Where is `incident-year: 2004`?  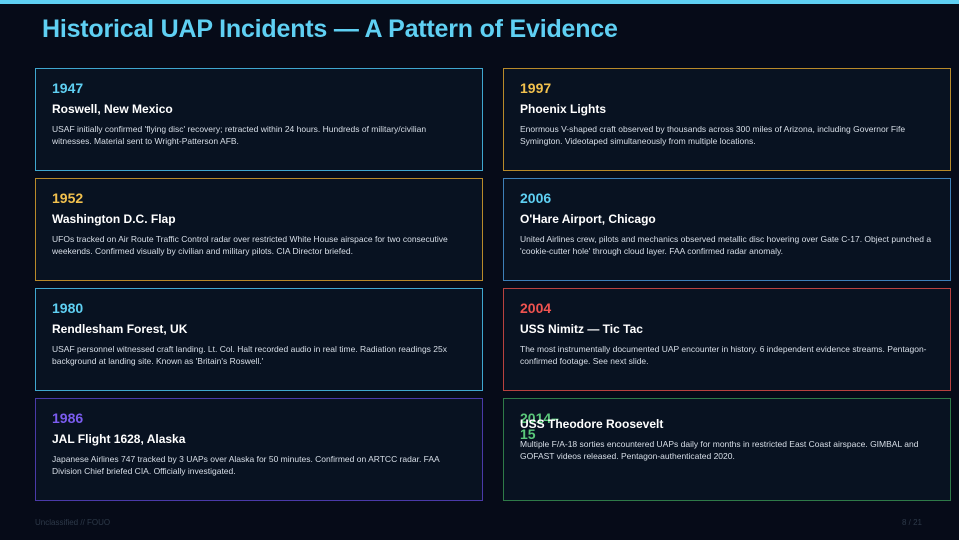 incident-year: 2004 is located at coordinates (536, 308).